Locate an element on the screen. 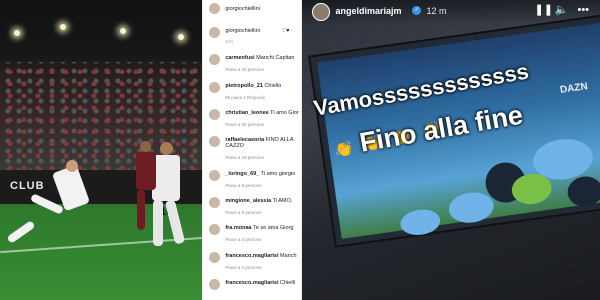 The image size is (600, 300). story-username: angeldimariajm is located at coordinates (368, 11).